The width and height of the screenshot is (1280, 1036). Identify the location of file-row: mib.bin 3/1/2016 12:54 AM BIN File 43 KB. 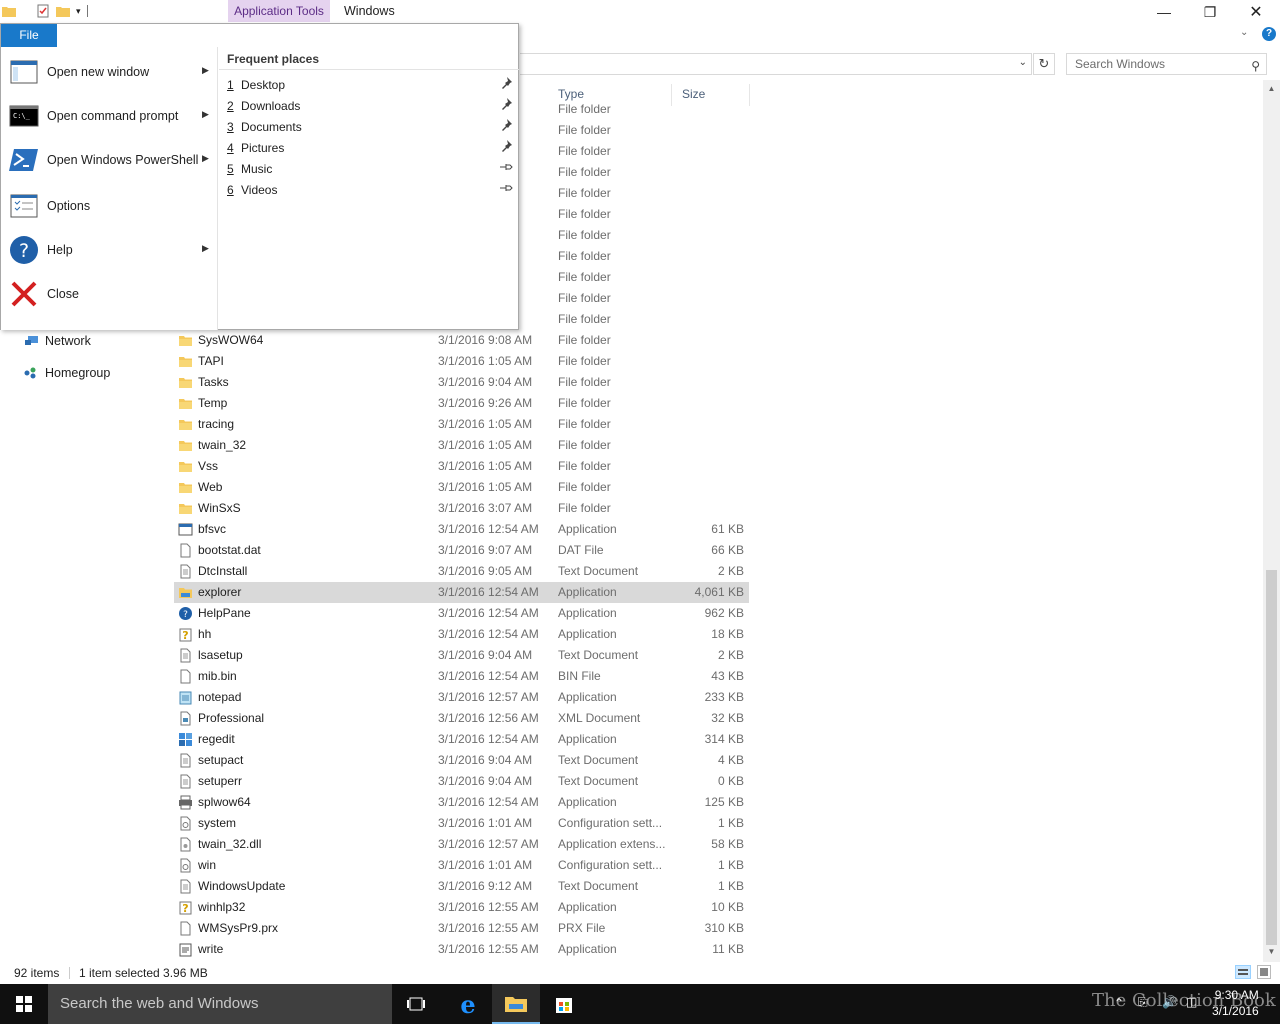
(461, 676).